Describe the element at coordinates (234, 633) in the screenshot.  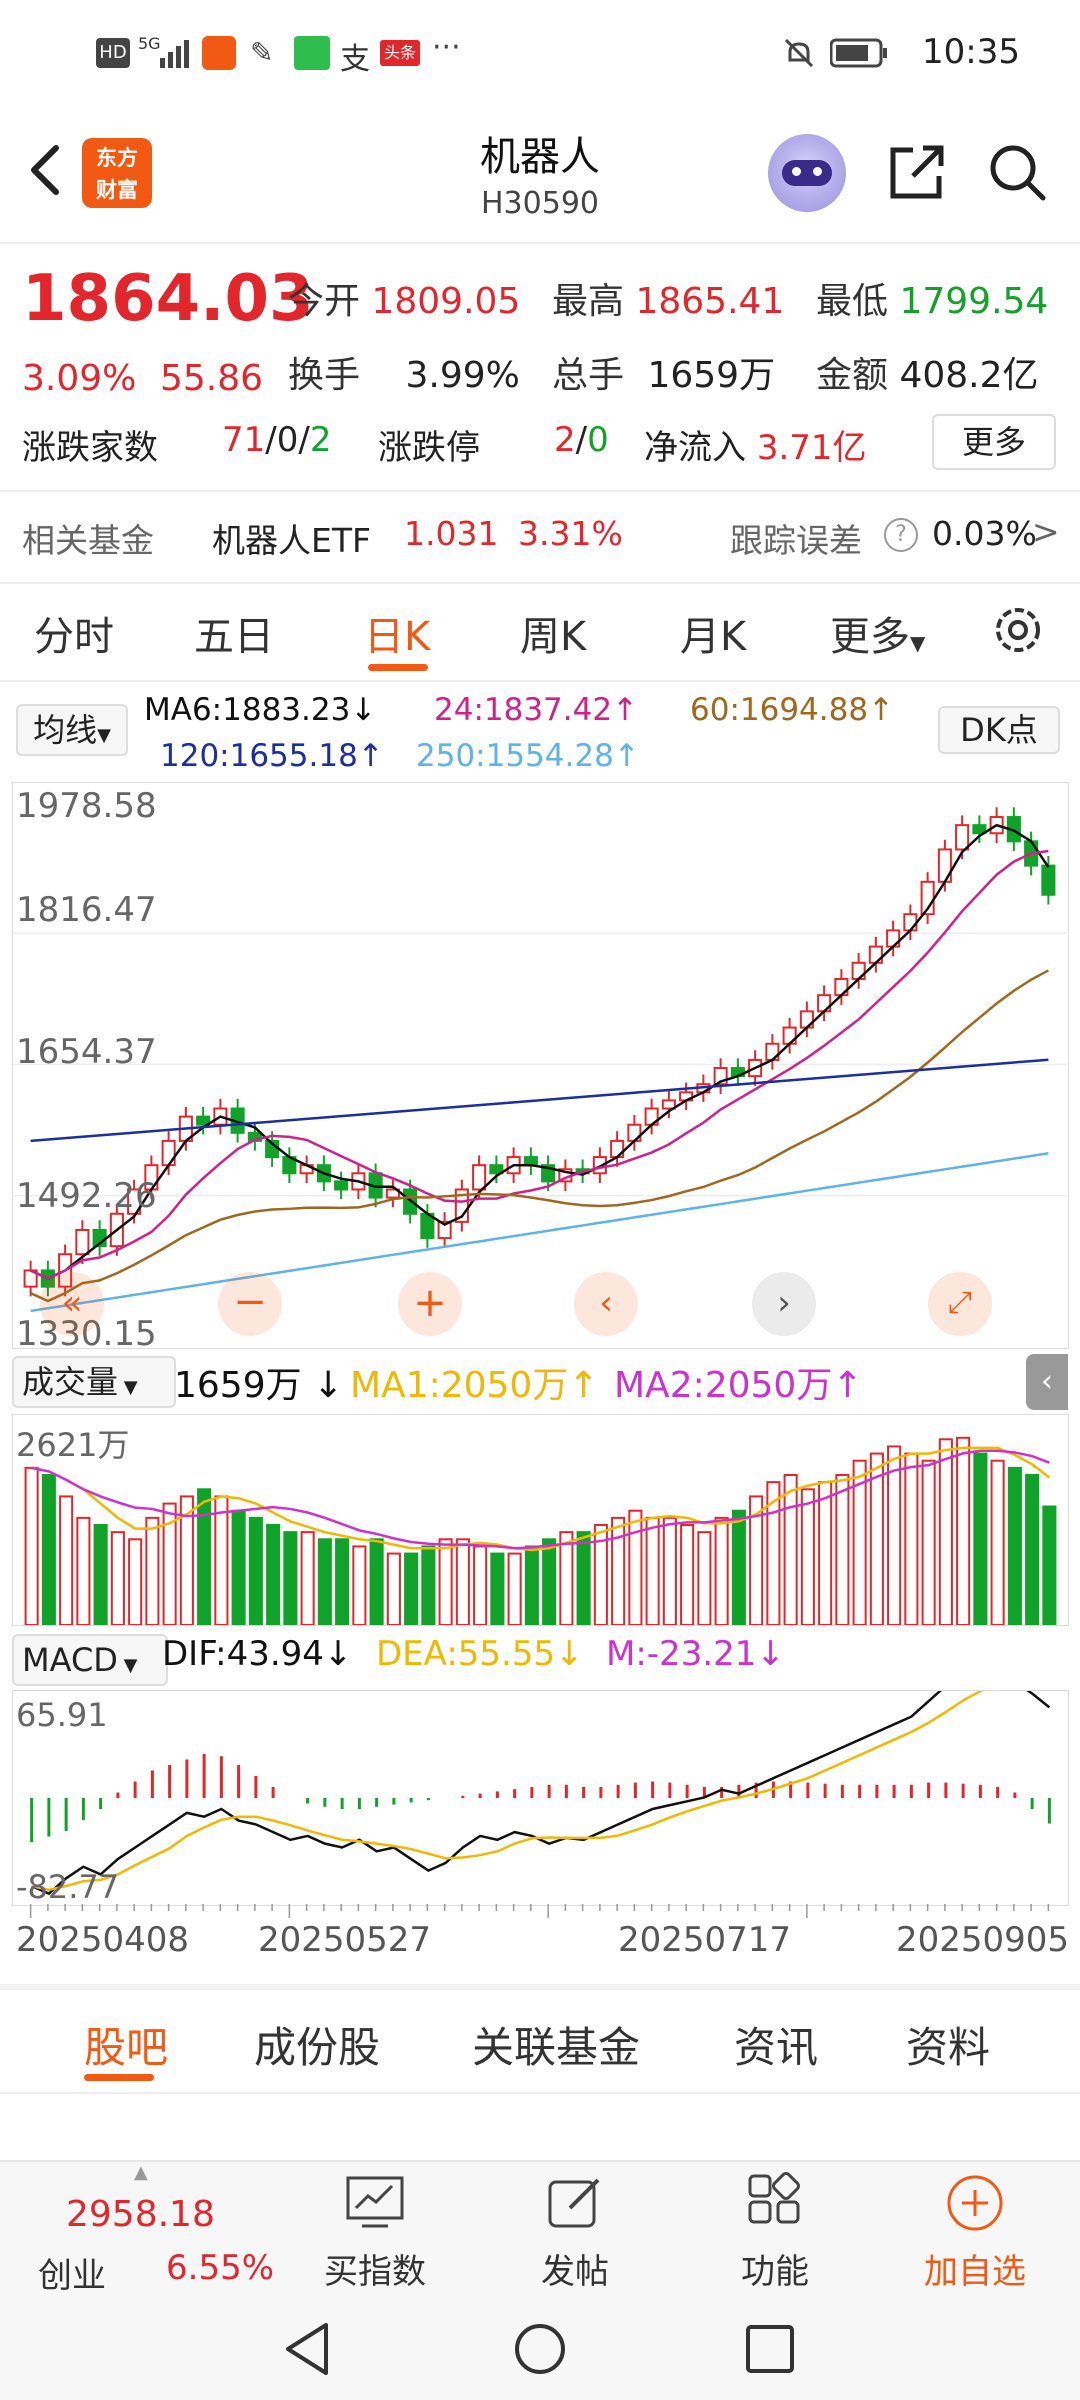
I see `tab-five-day: 五日` at that location.